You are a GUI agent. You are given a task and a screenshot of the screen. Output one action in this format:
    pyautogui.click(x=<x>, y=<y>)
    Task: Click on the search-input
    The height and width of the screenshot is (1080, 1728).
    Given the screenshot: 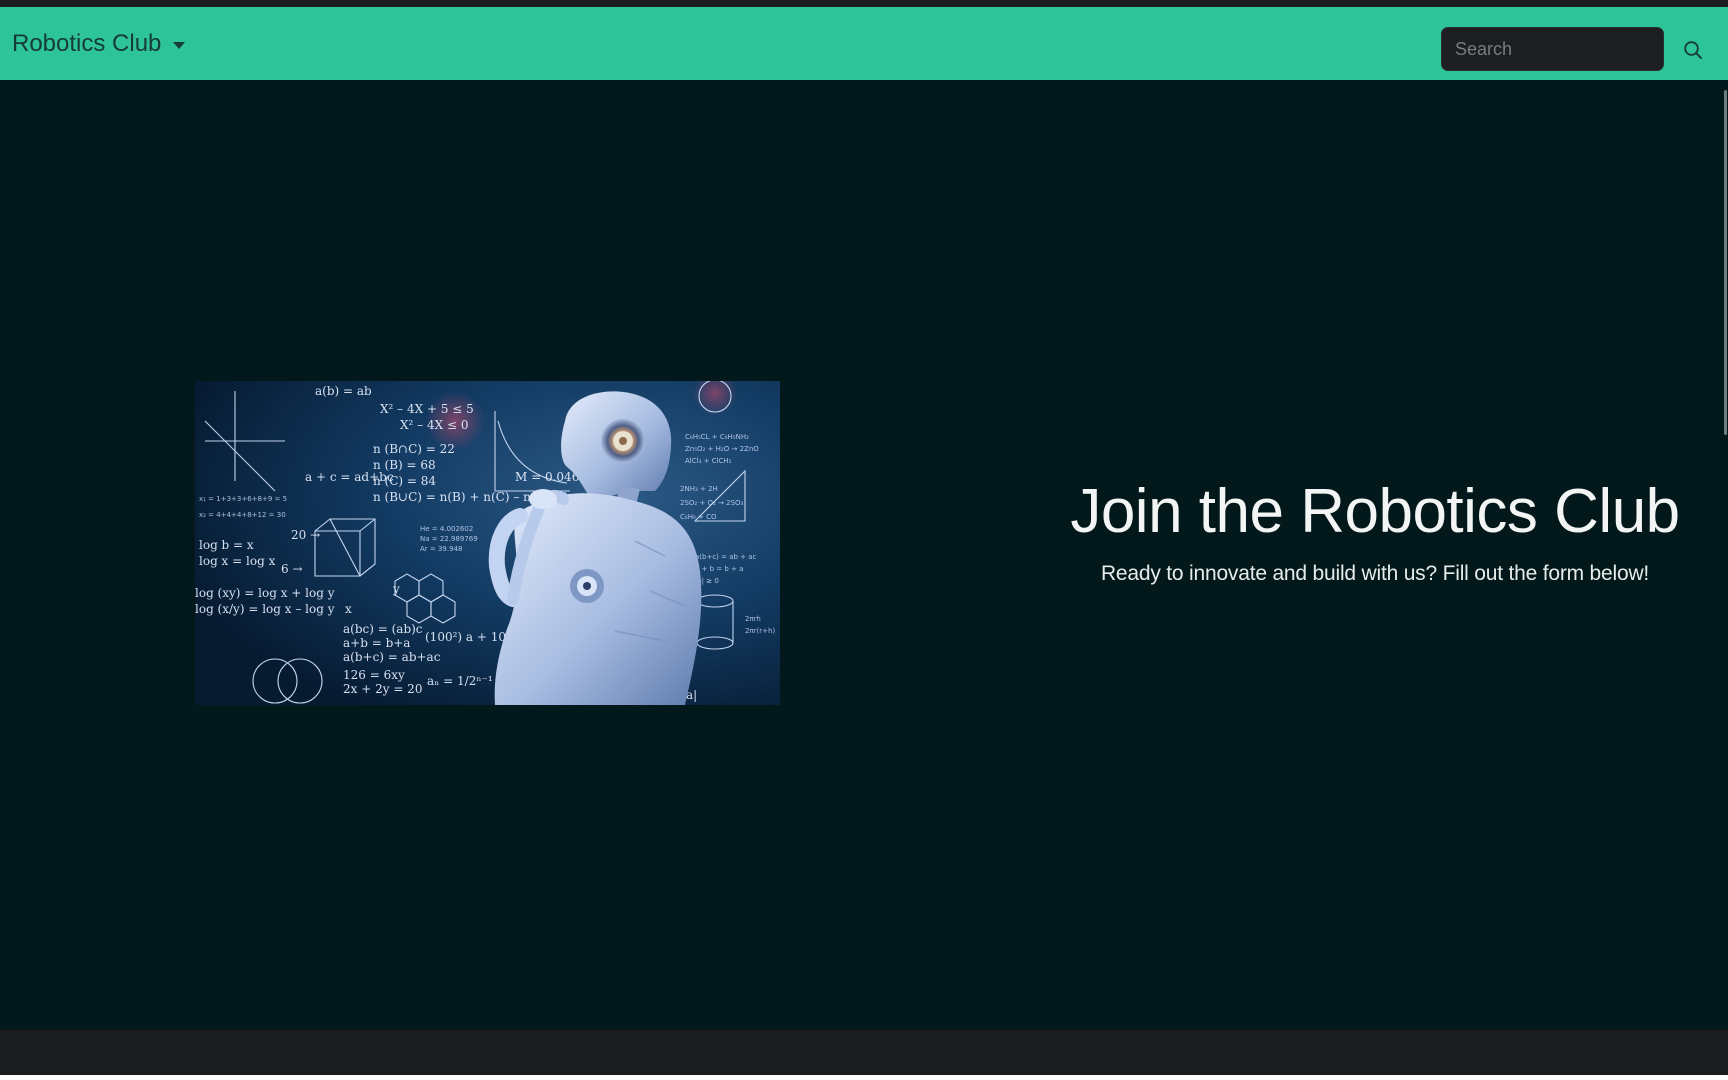 What is the action you would take?
    pyautogui.click(x=1552, y=49)
    